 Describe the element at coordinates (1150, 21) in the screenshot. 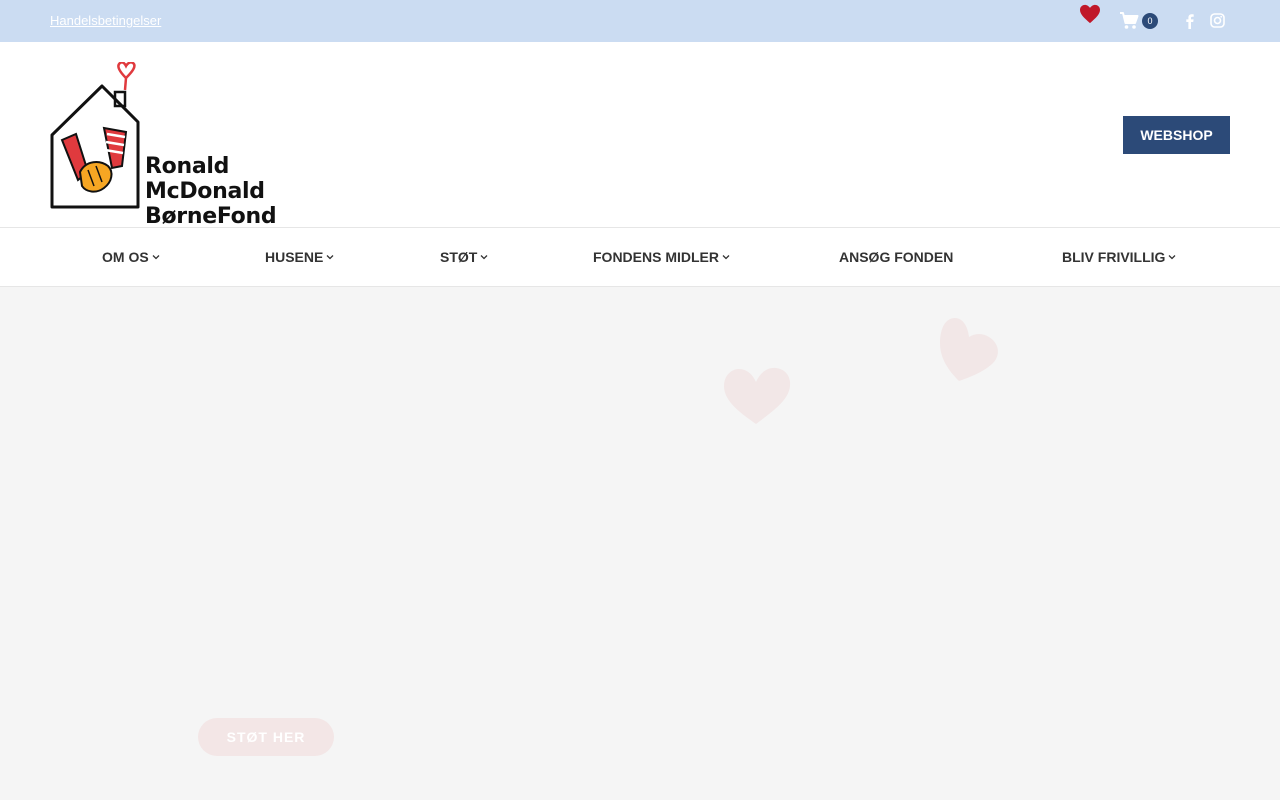

I see `cart-count-badge: 0` at that location.